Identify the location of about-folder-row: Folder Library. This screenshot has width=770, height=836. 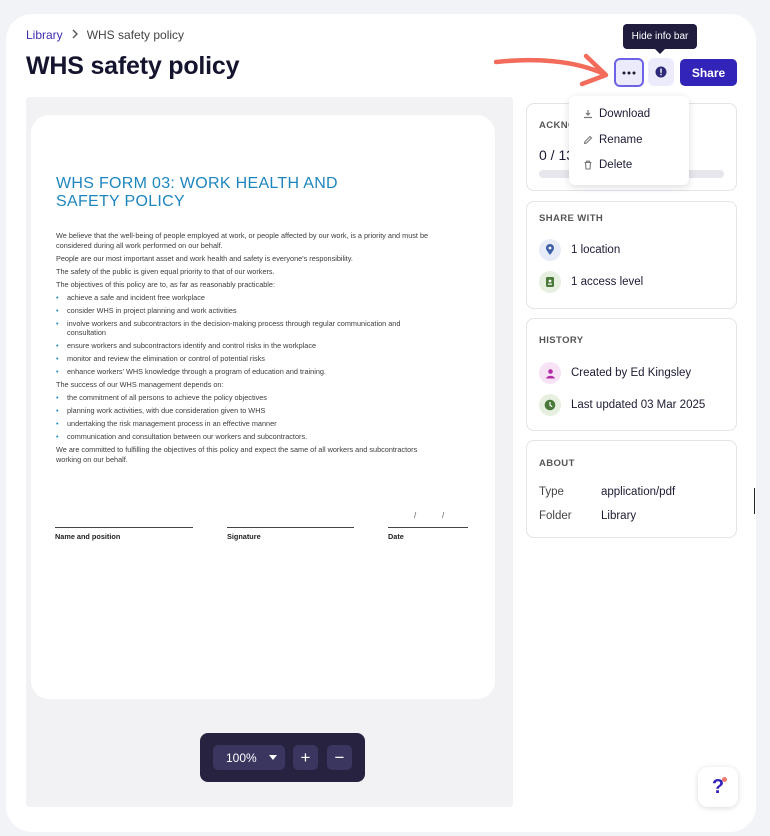
(587, 516).